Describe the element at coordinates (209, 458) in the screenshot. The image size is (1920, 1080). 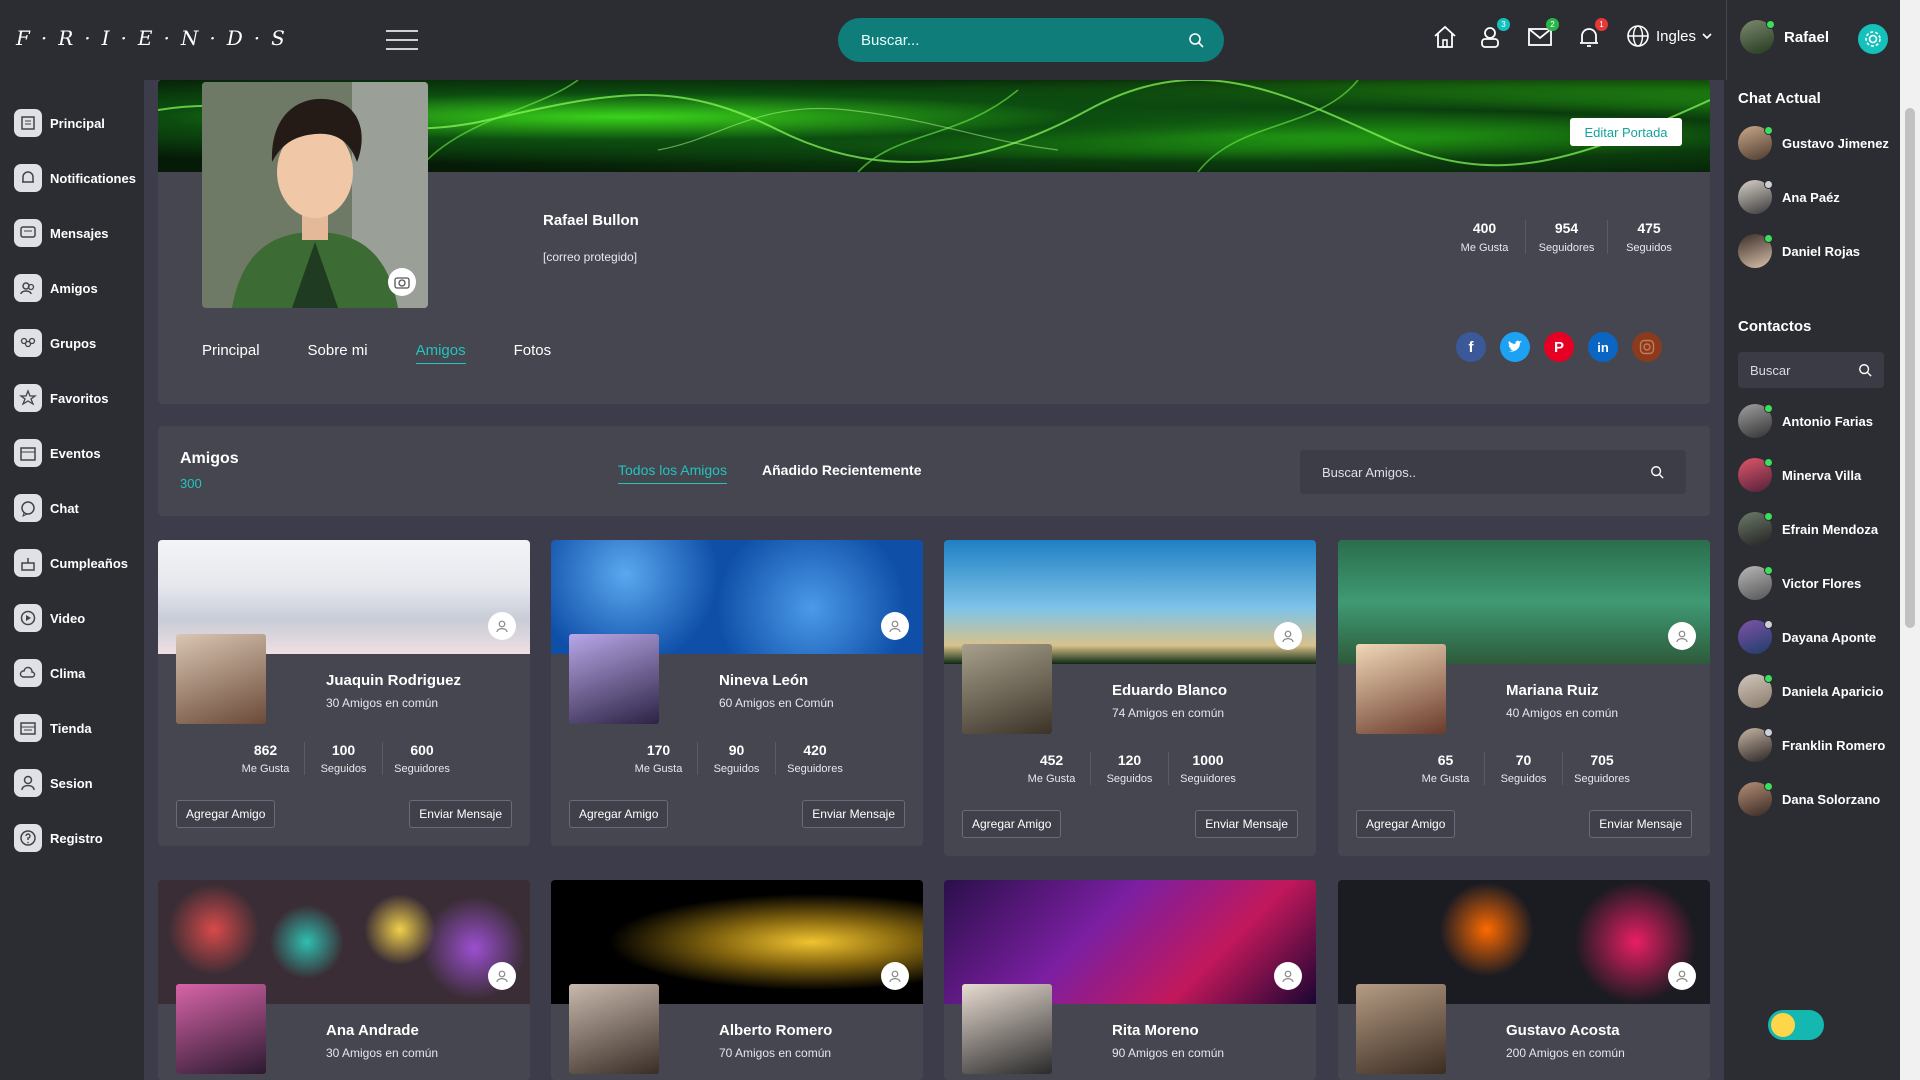
I see `friends-title: Amigos` at that location.